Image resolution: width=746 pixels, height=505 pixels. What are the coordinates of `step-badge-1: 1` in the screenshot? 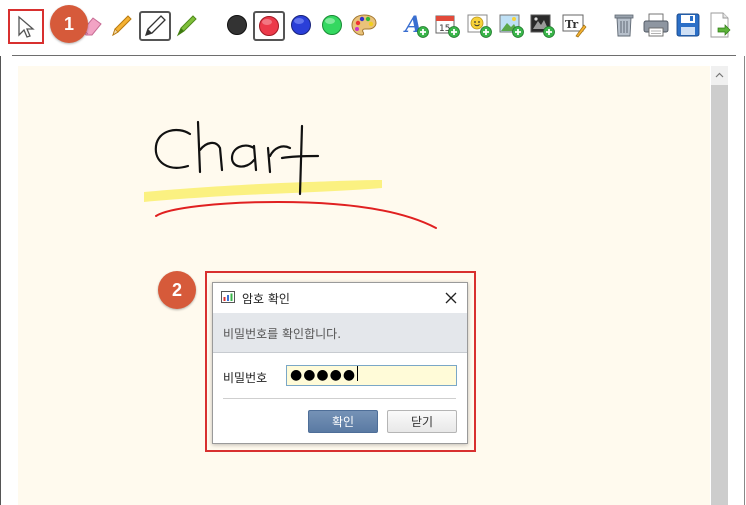 It's located at (69, 24).